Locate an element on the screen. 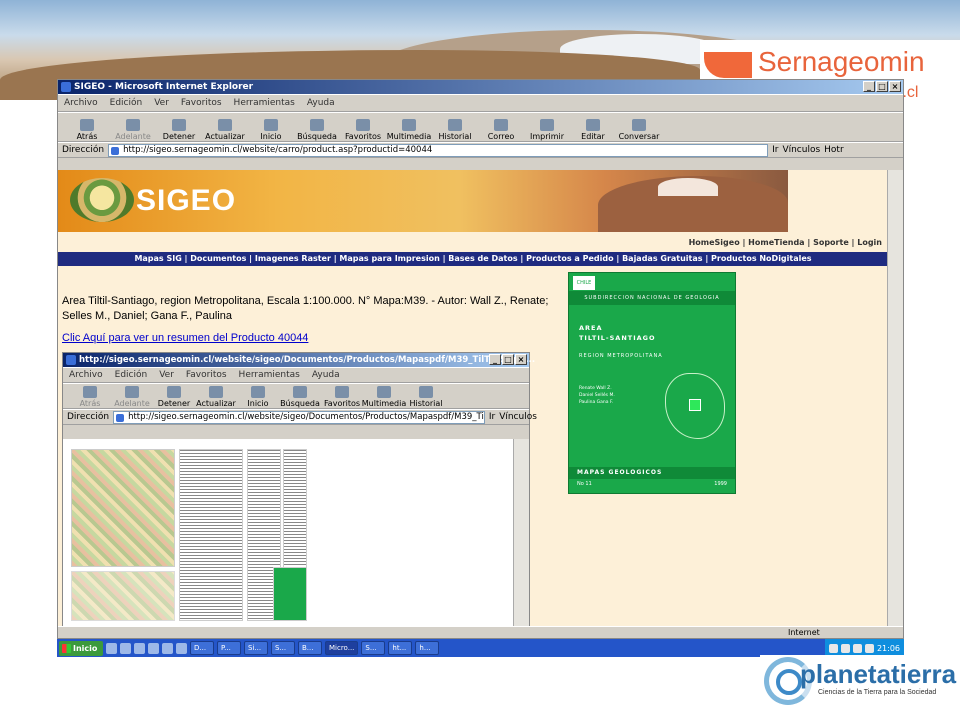 Image resolution: width=960 pixels, height=720 pixels. history-icon is located at coordinates (426, 392).